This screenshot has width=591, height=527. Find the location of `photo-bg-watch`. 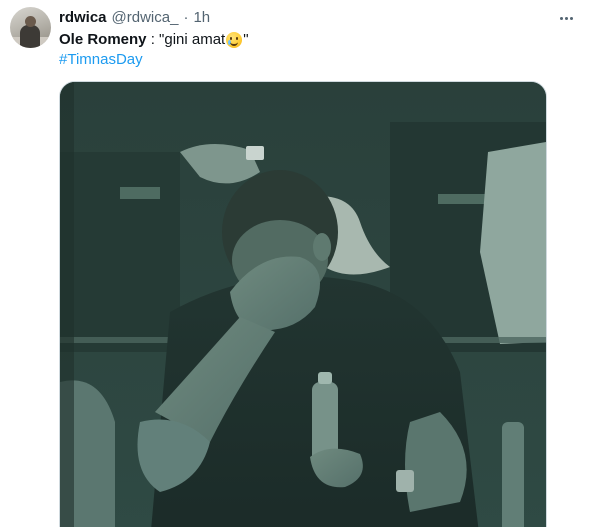

photo-bg-watch is located at coordinates (255, 153).